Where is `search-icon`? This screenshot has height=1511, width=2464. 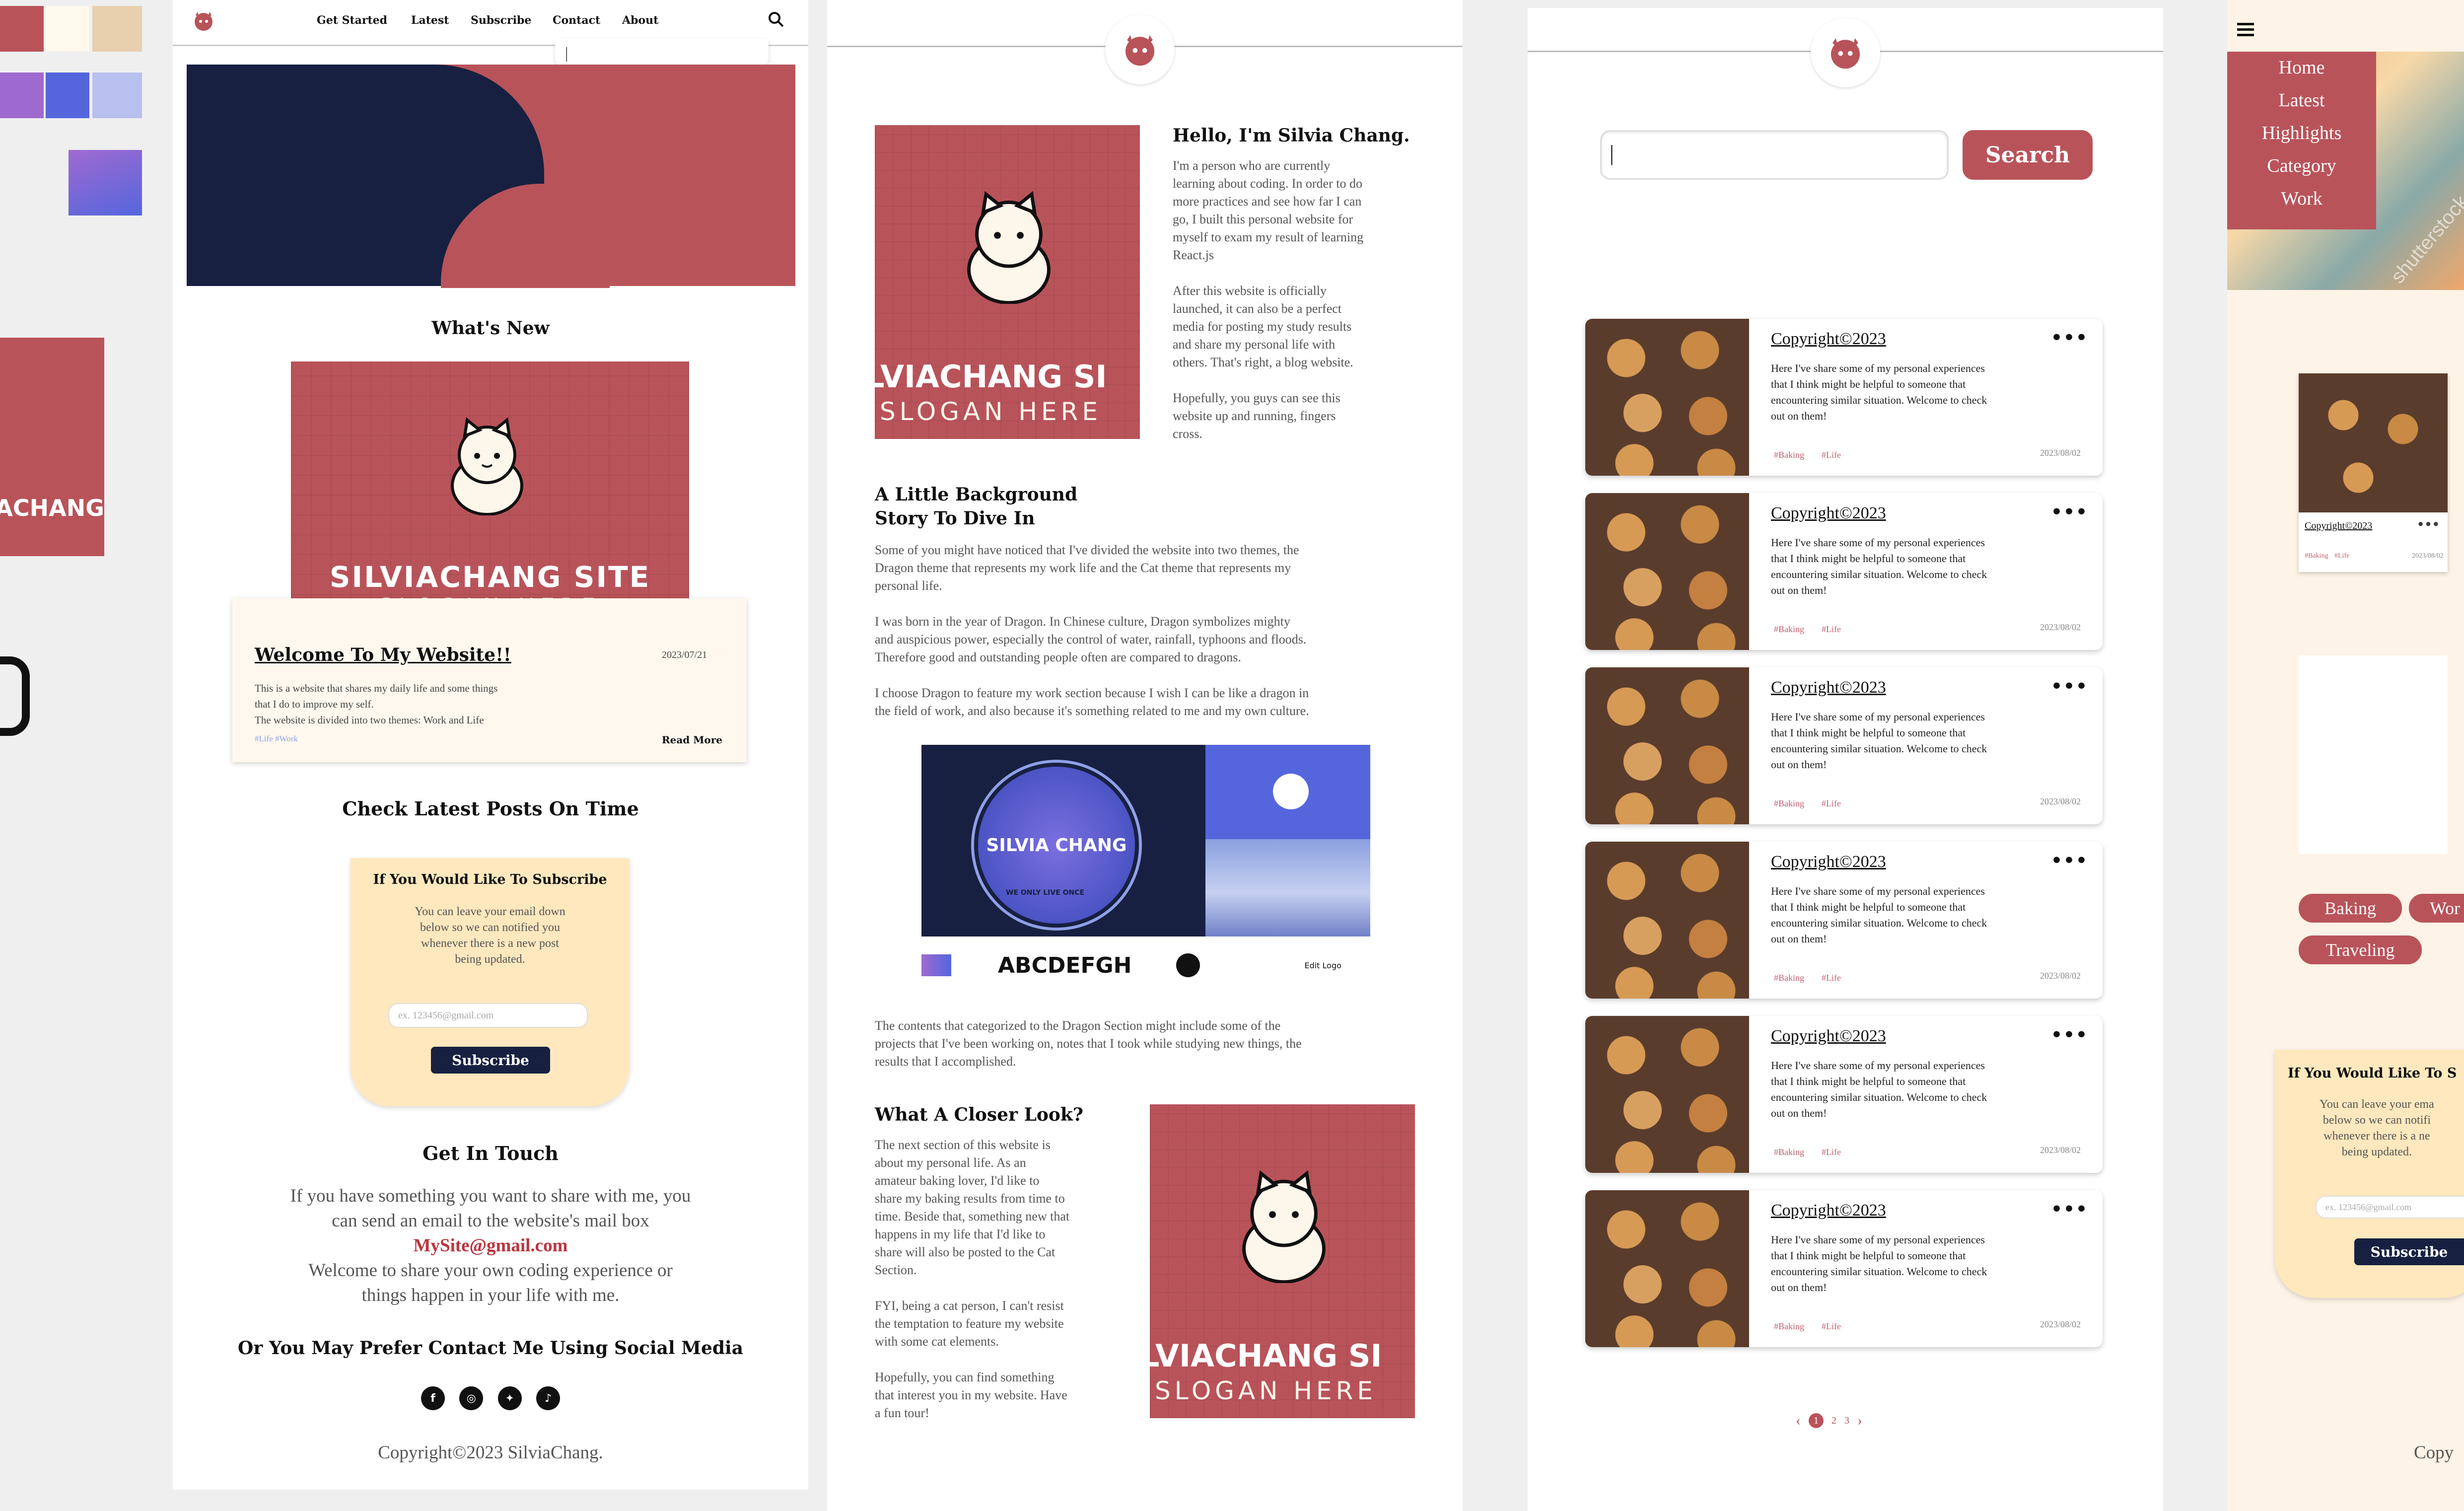
search-icon is located at coordinates (776, 19).